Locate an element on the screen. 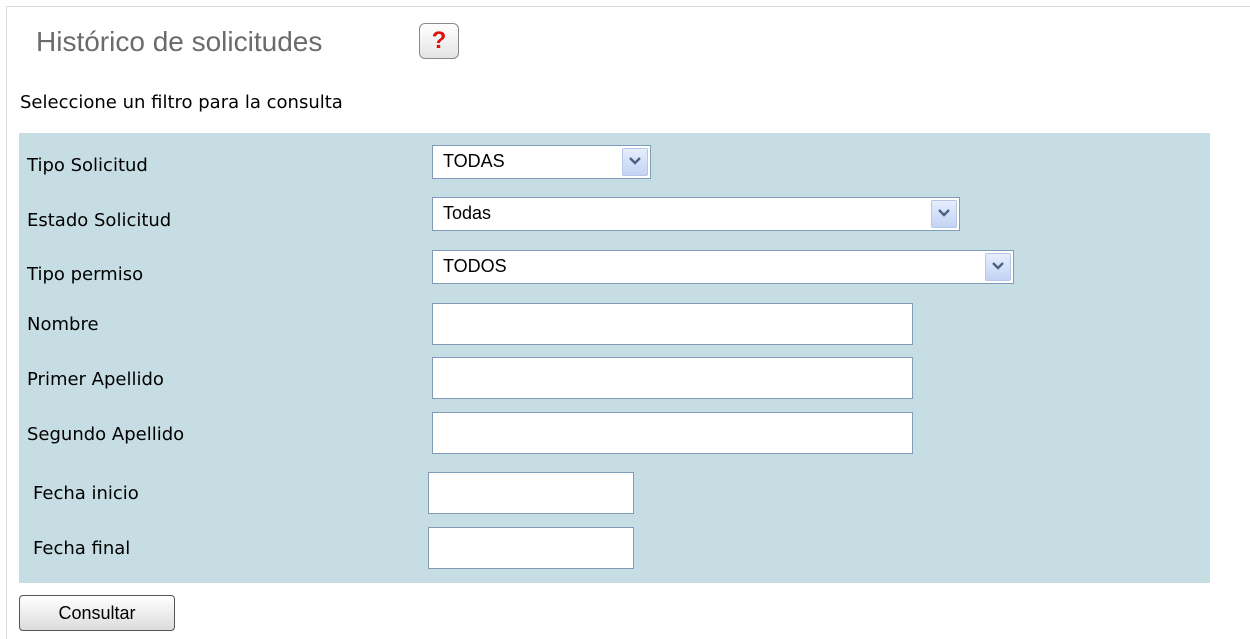 The height and width of the screenshot is (639, 1250). fecha-inicio-input is located at coordinates (531, 493).